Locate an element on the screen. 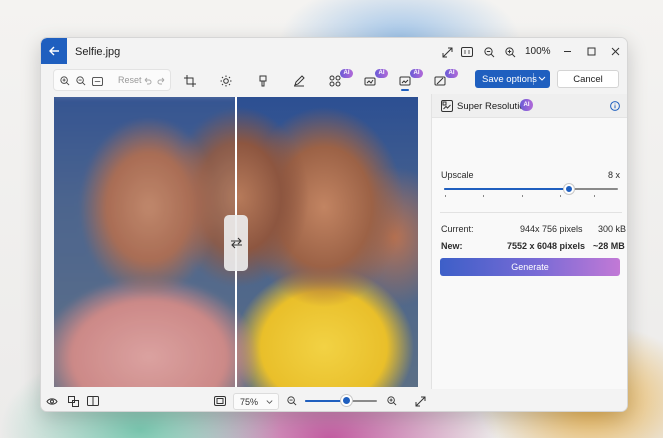  save-options-label: Save options is located at coordinates (509, 79).